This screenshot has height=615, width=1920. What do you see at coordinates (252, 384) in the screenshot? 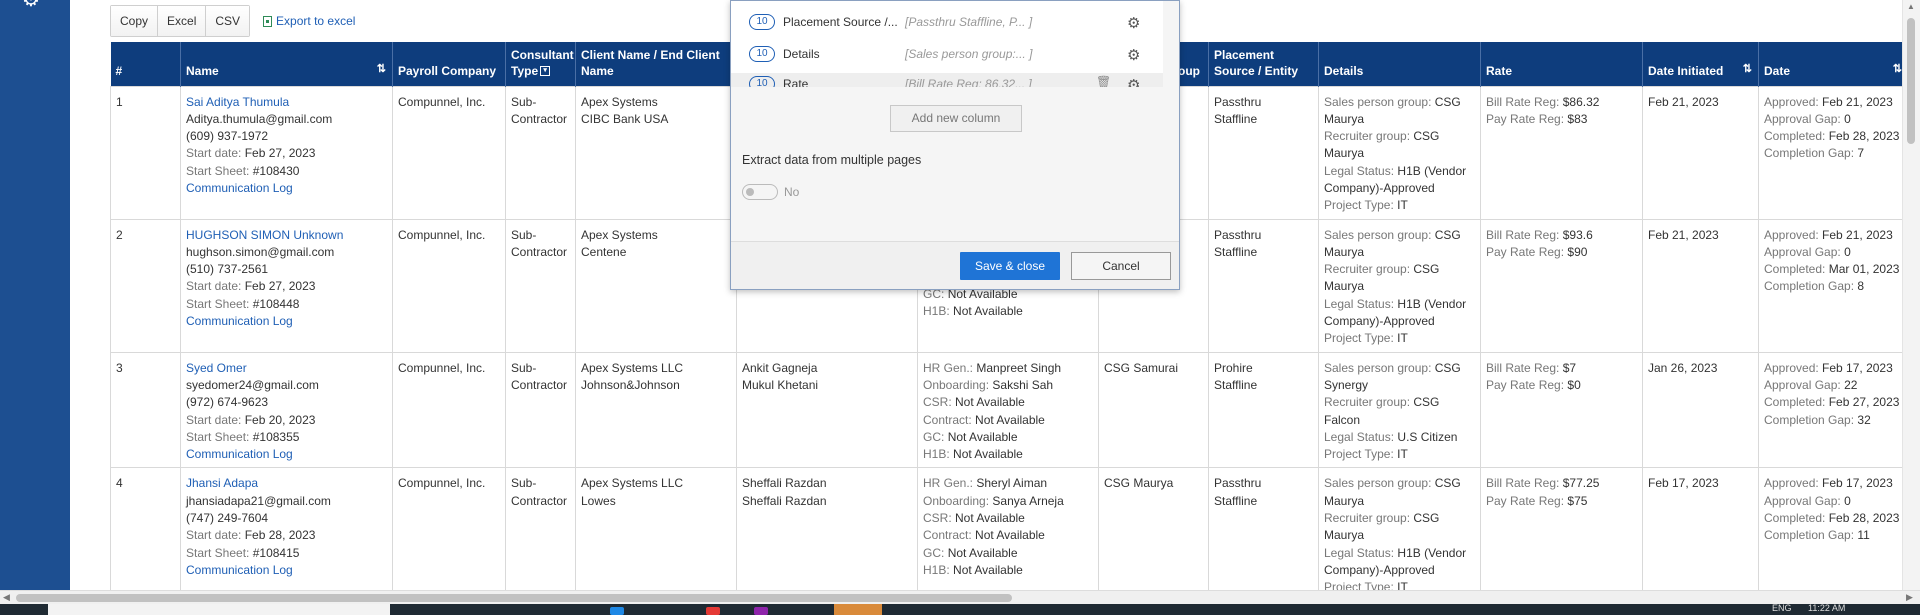
I see `candidate-email: syedomer24@gmail.com` at bounding box center [252, 384].